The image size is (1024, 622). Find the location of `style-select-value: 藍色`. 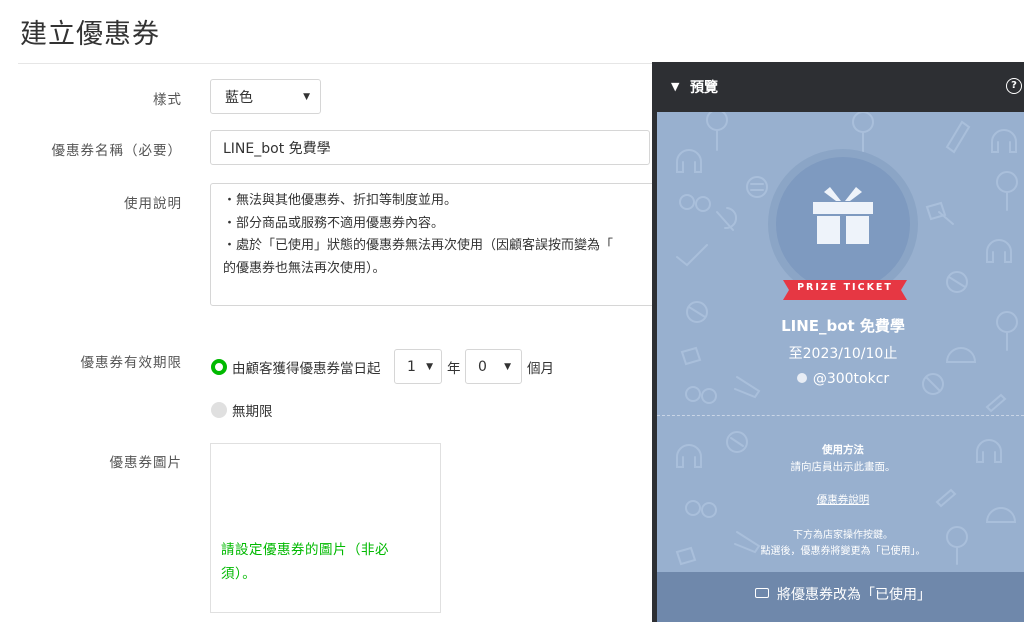

style-select-value: 藍色 is located at coordinates (239, 97).